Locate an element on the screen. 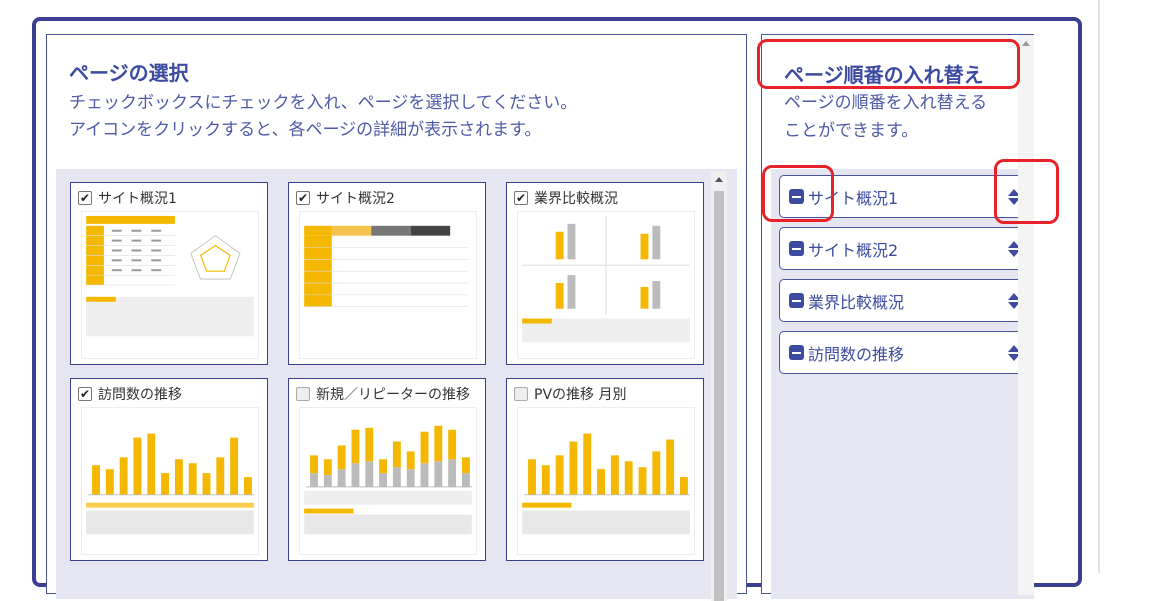  page-card: ✔ サイト概況2 is located at coordinates (387, 273).